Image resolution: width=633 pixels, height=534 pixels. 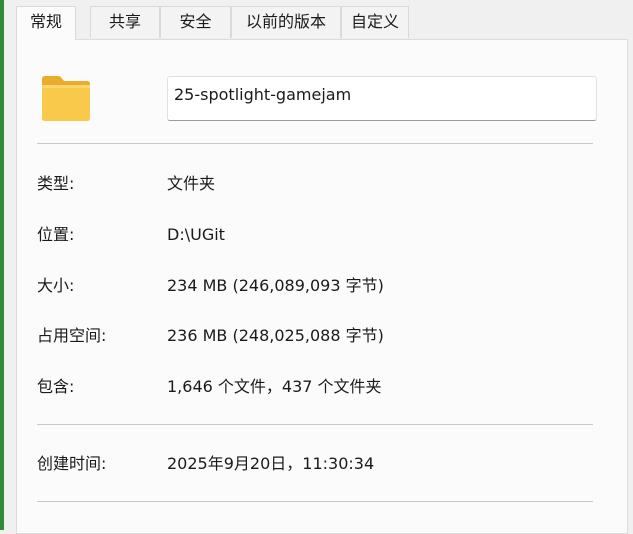 I want to click on tab-previous-versions: 以前的版本, so click(x=286, y=22).